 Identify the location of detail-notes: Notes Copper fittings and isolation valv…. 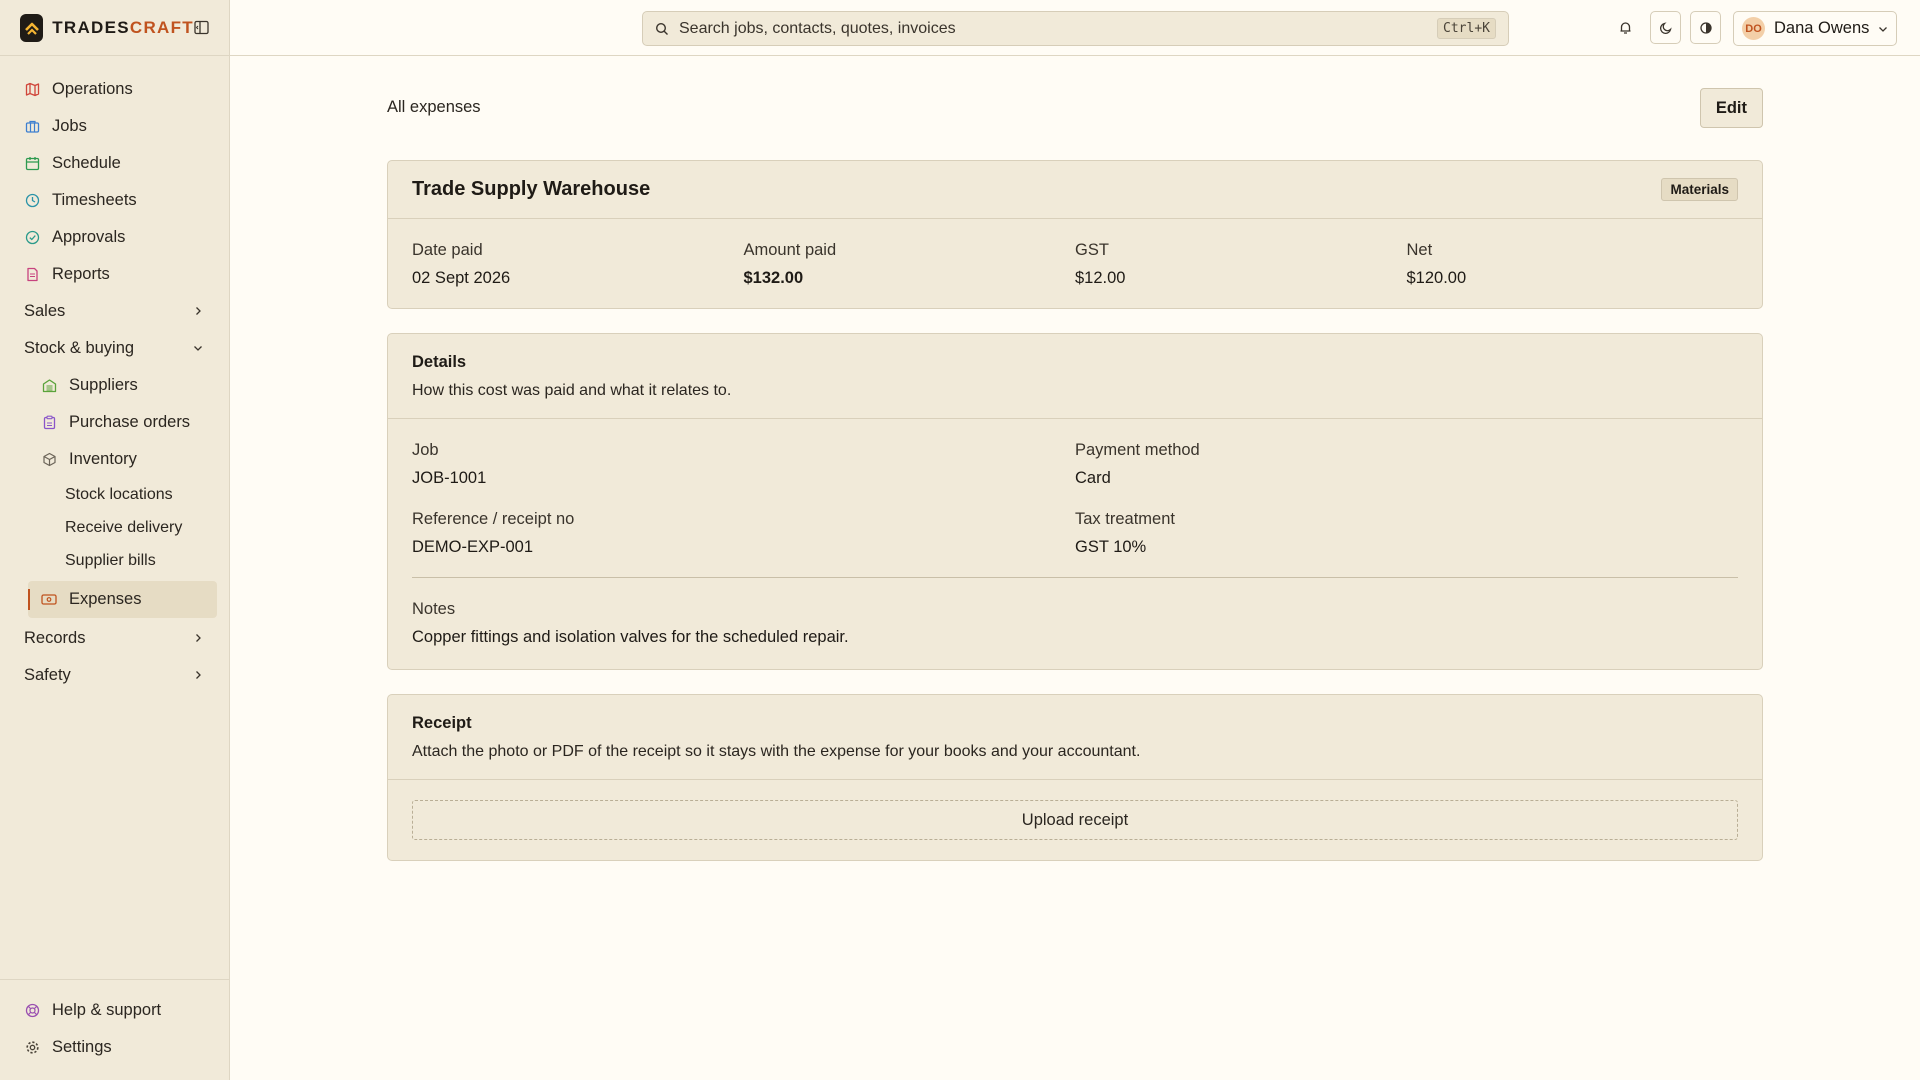
(1075, 612).